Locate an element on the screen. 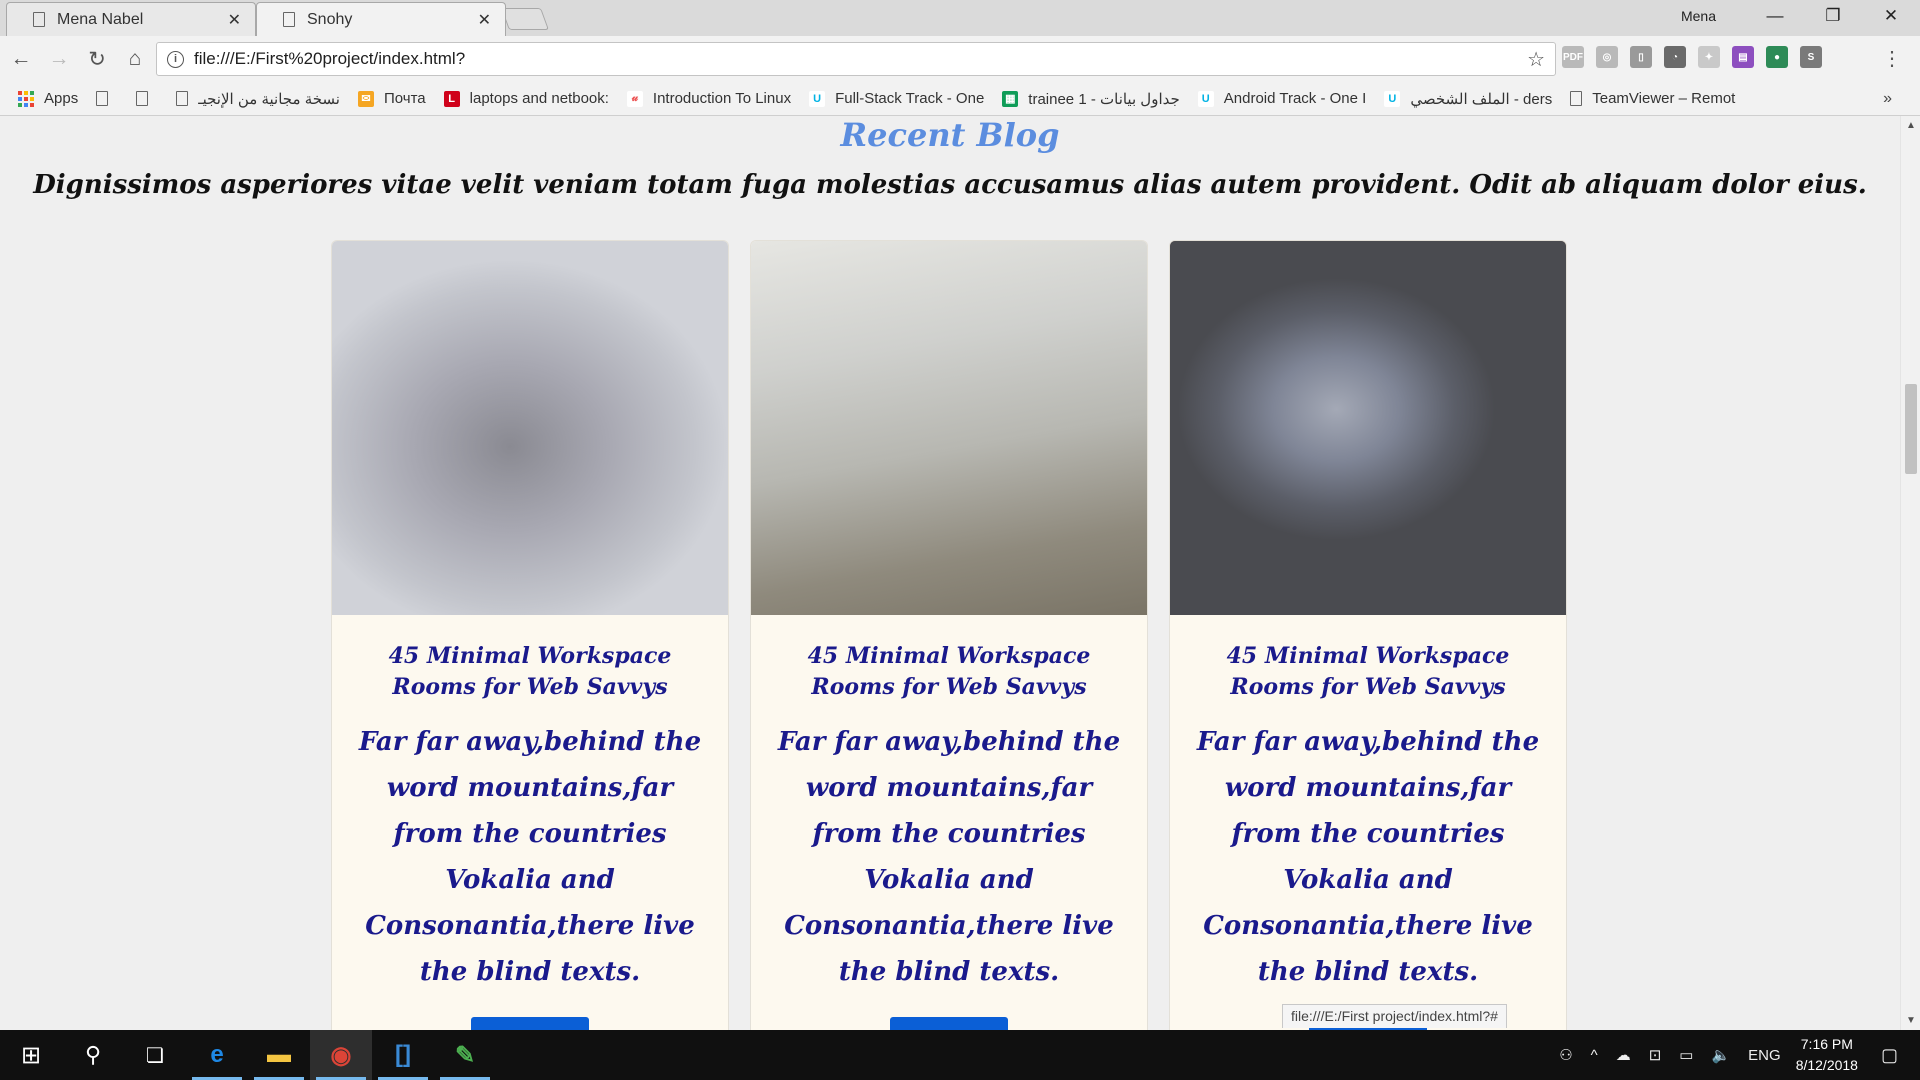 The image size is (1920, 1080). taskbar-chrome: ◉ is located at coordinates (341, 1055).